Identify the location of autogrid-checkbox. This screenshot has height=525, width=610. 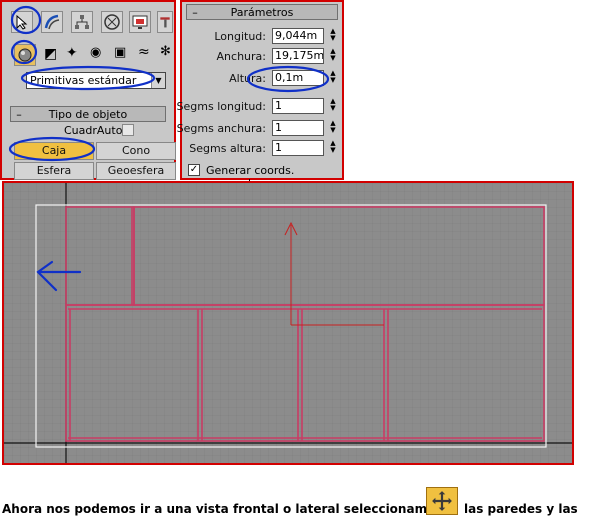
(128, 130).